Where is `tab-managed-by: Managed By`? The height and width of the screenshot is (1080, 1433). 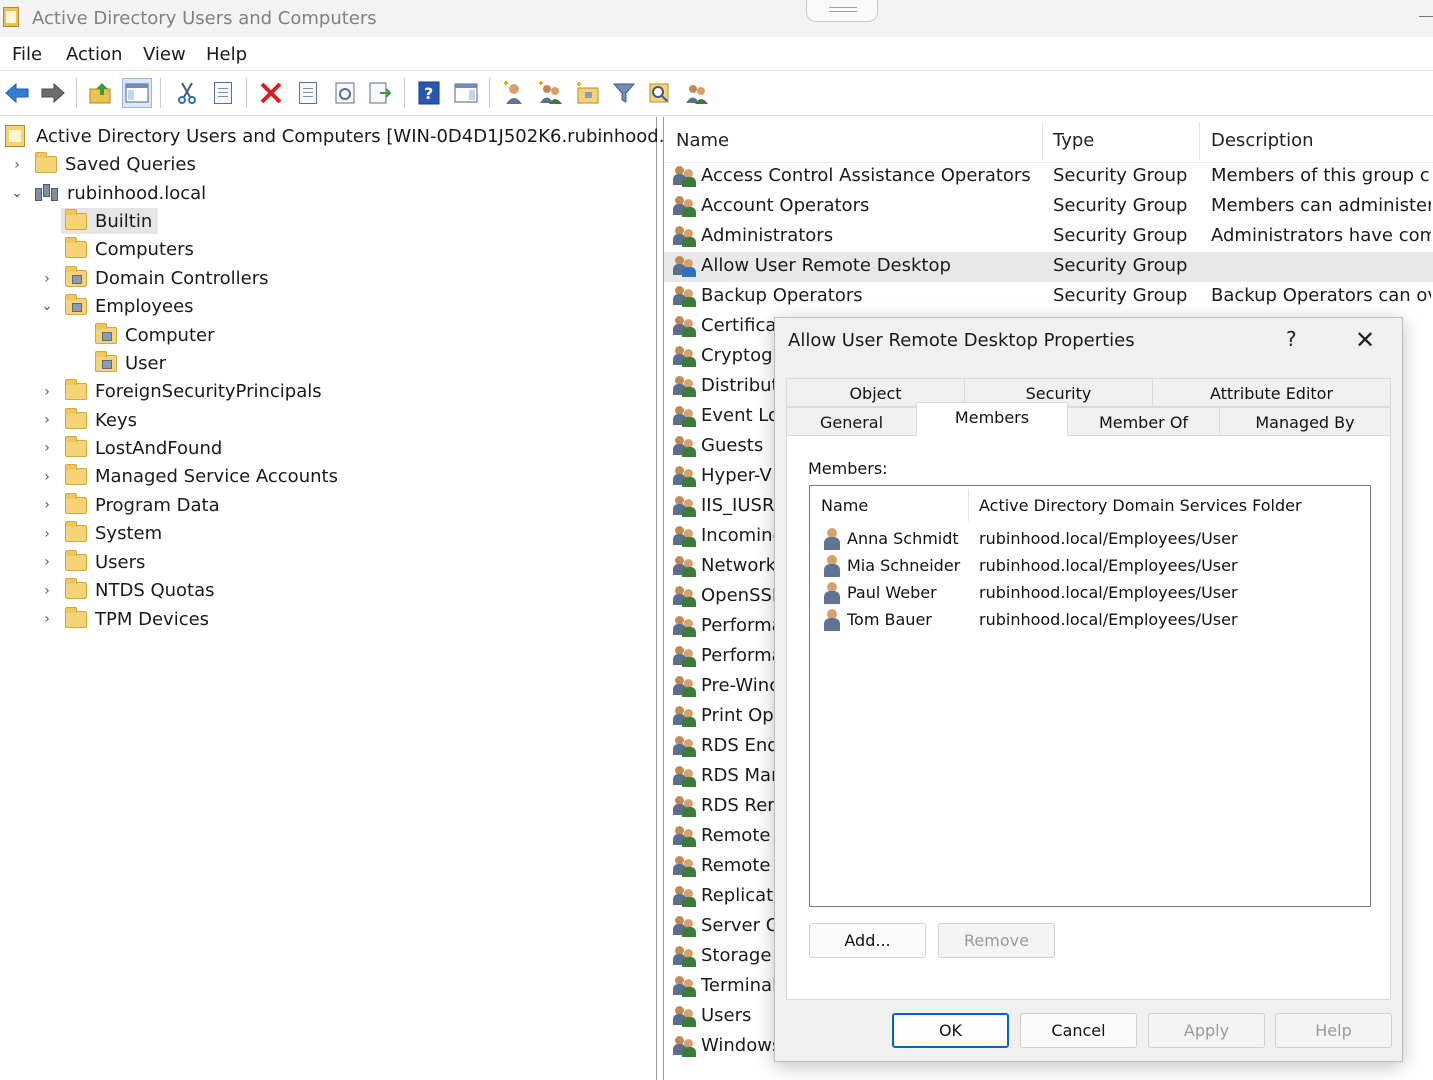 tab-managed-by: Managed By is located at coordinates (1305, 421).